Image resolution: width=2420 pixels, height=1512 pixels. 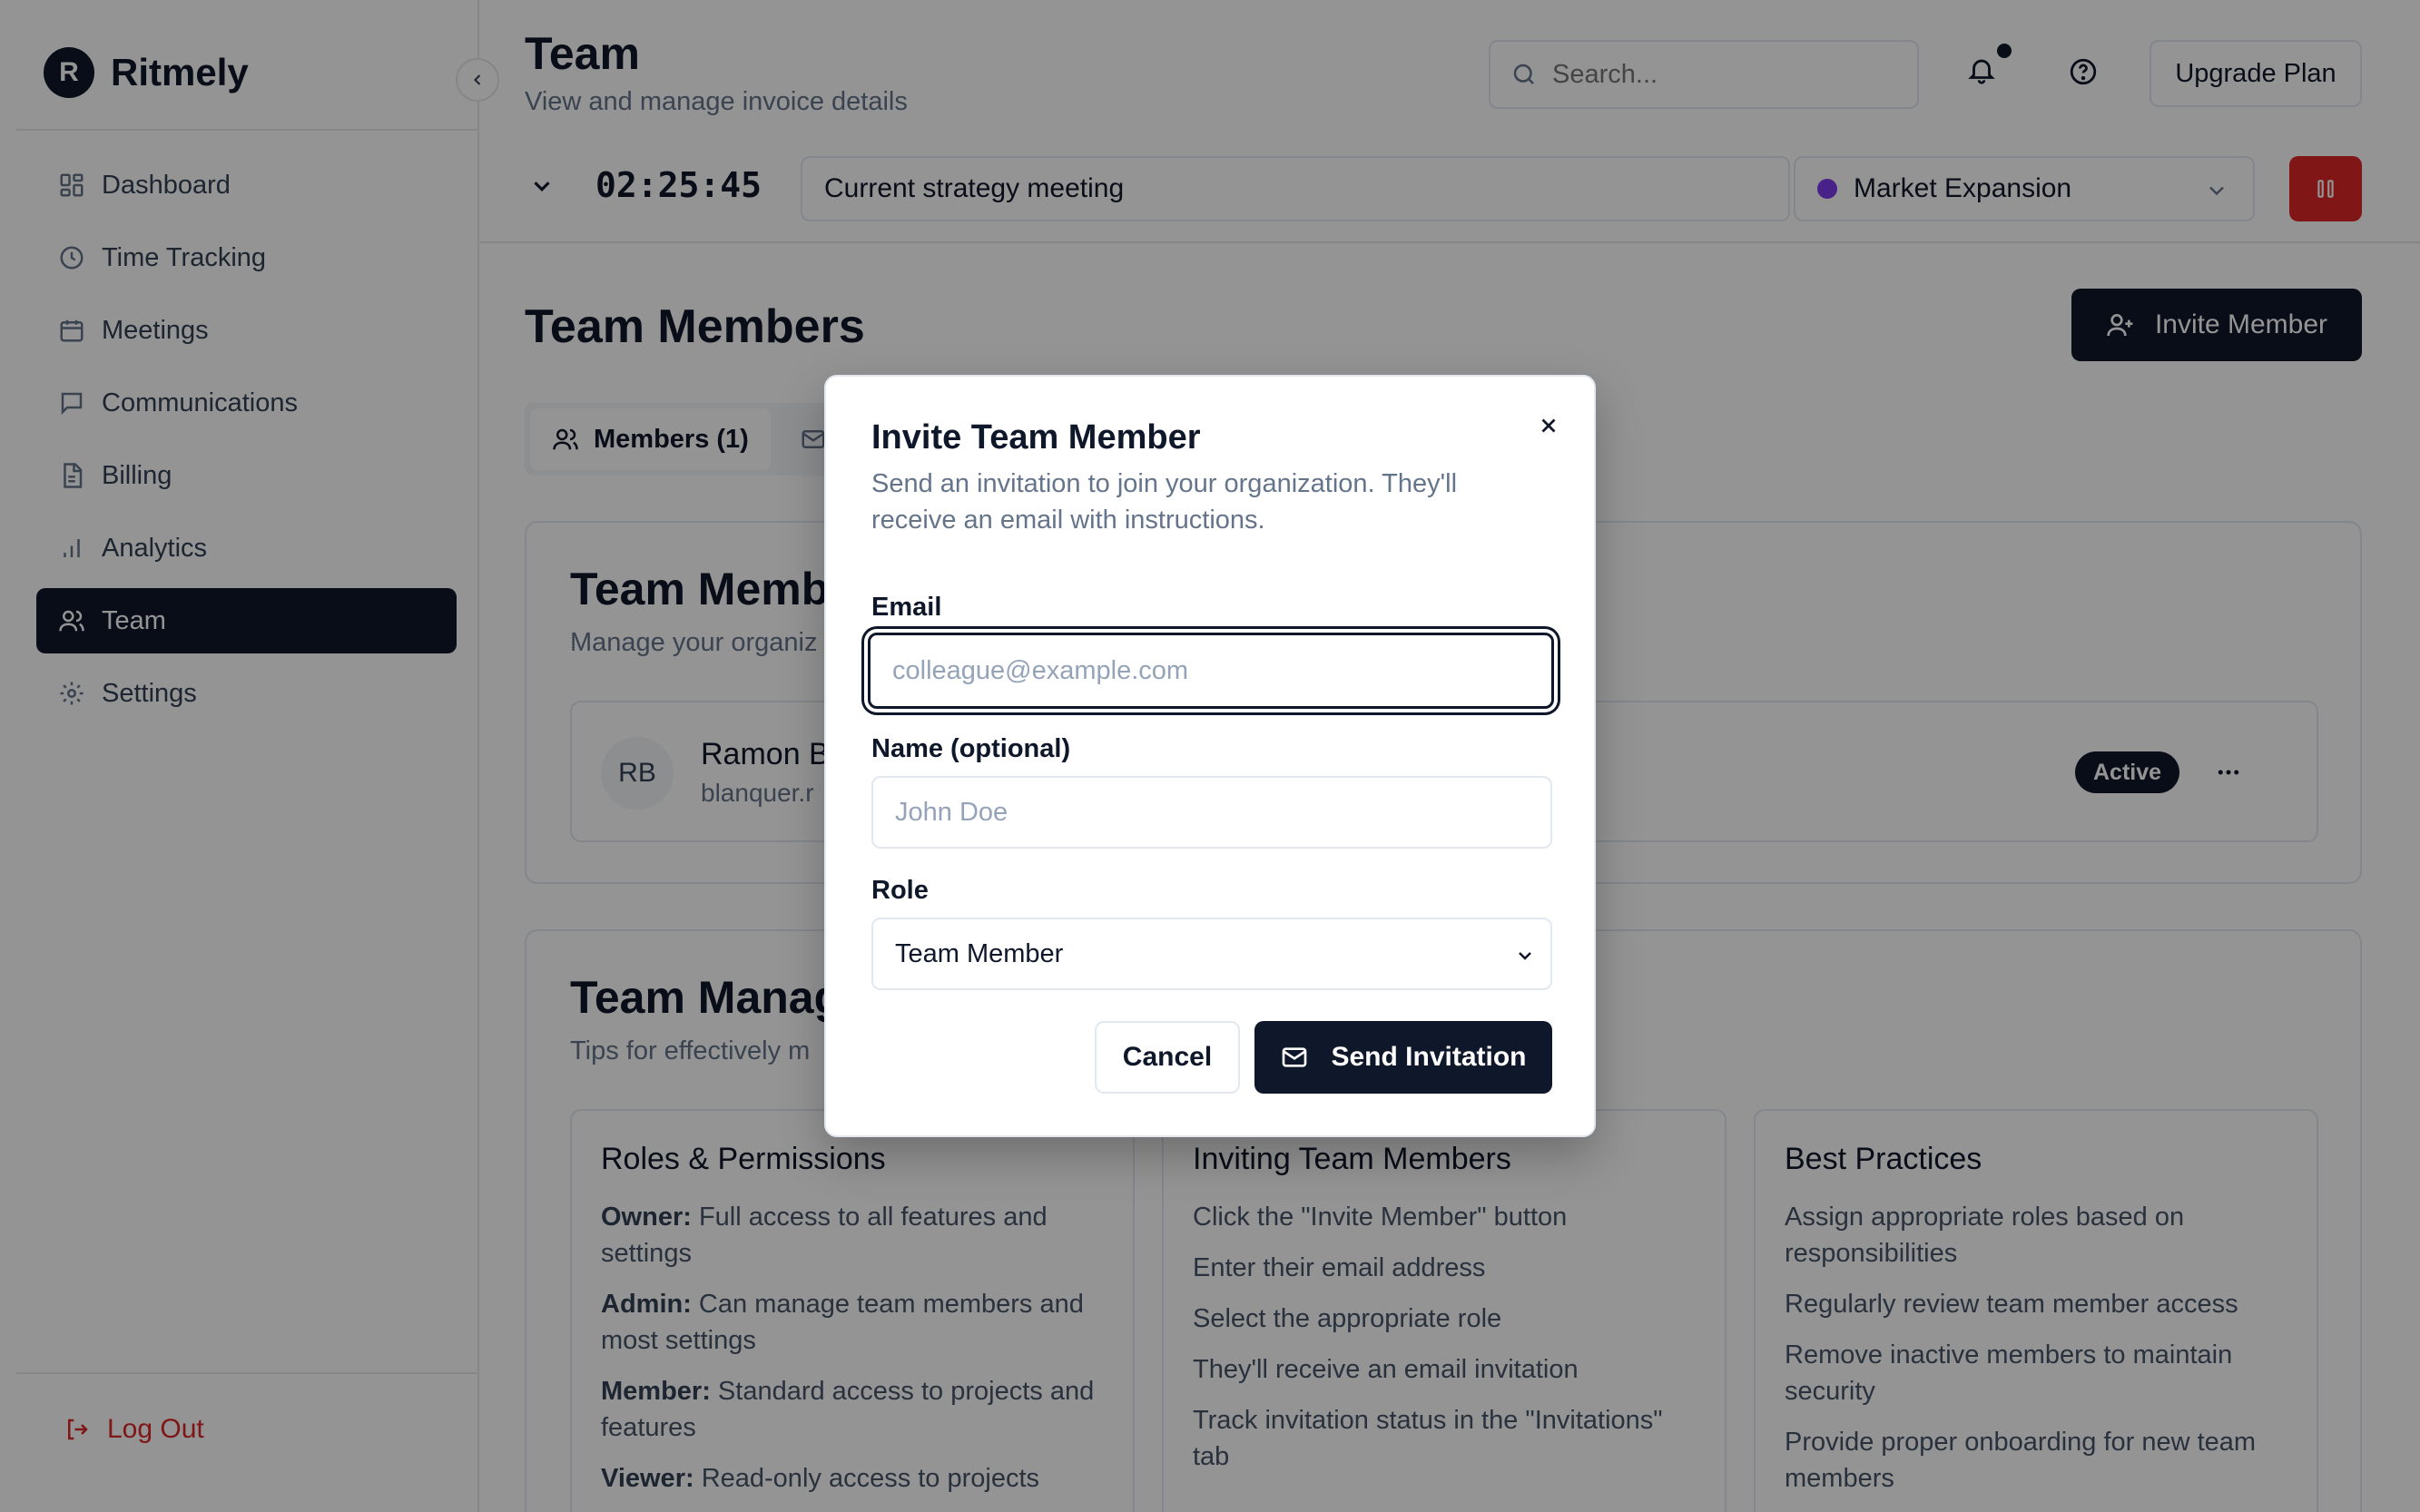 I want to click on close-icon, so click(x=1548, y=425).